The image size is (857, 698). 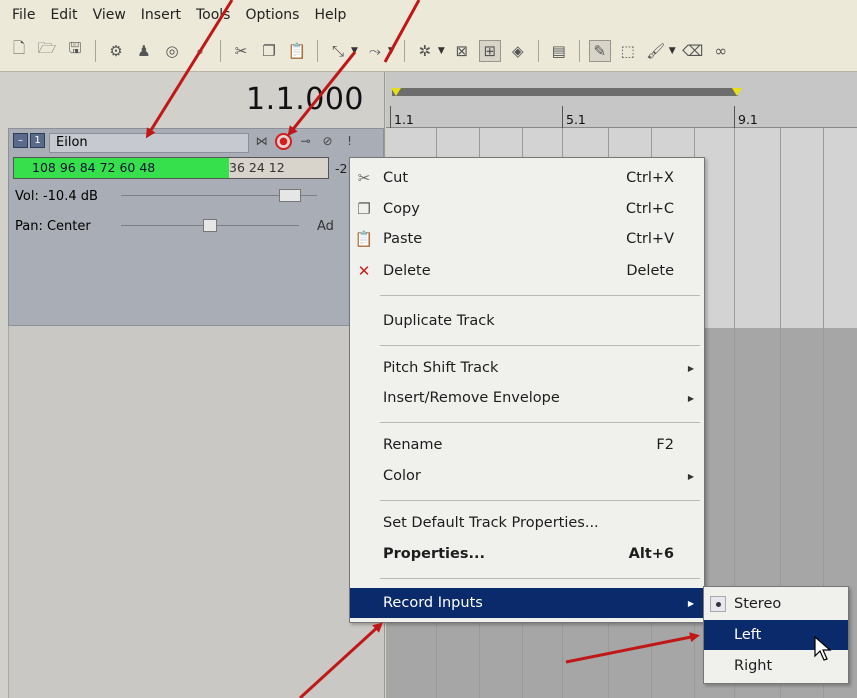 I want to click on menu-tools: Tools, so click(x=215, y=15).